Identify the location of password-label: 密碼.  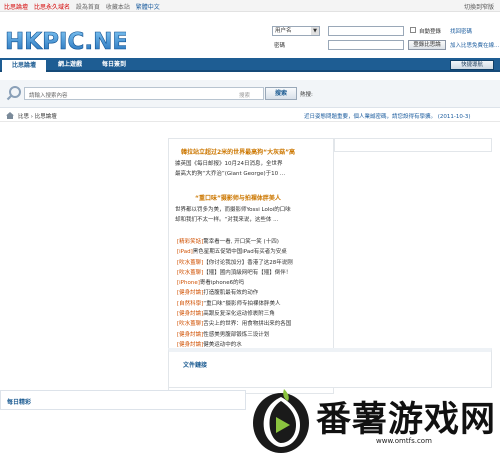
(280, 46).